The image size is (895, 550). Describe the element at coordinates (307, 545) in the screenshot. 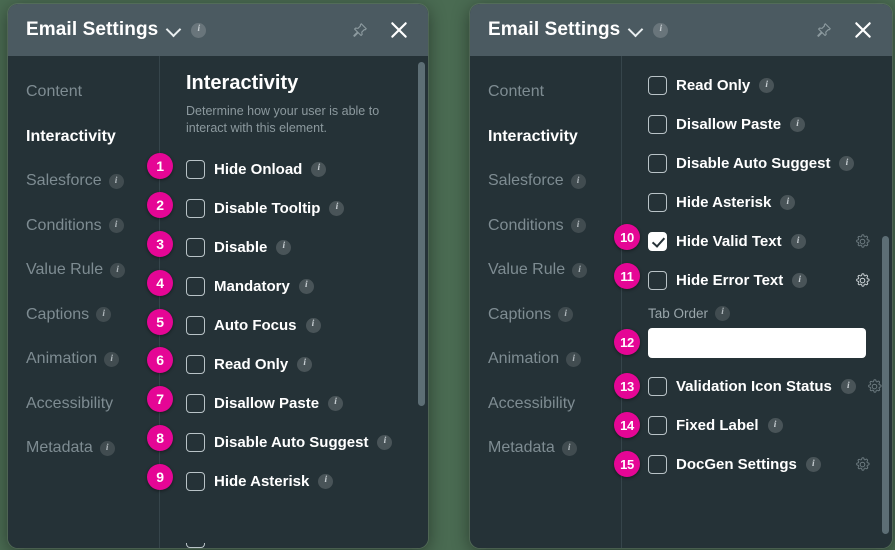

I see `option-row-clipped` at that location.